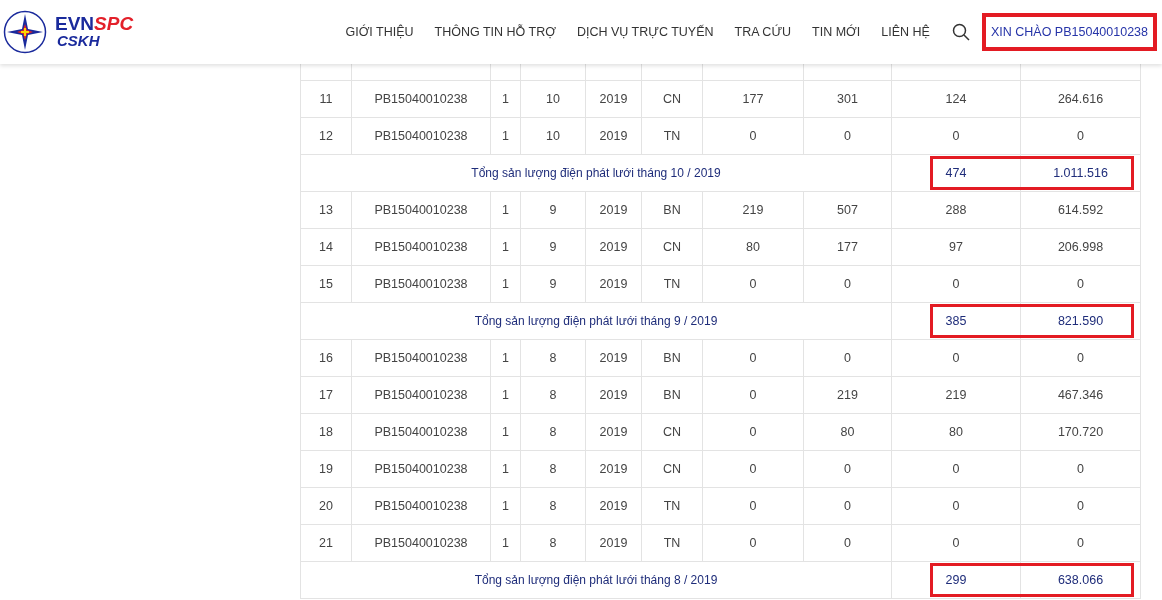  Describe the element at coordinates (1081, 580) in the screenshot. I see `total-value: 638.066` at that location.